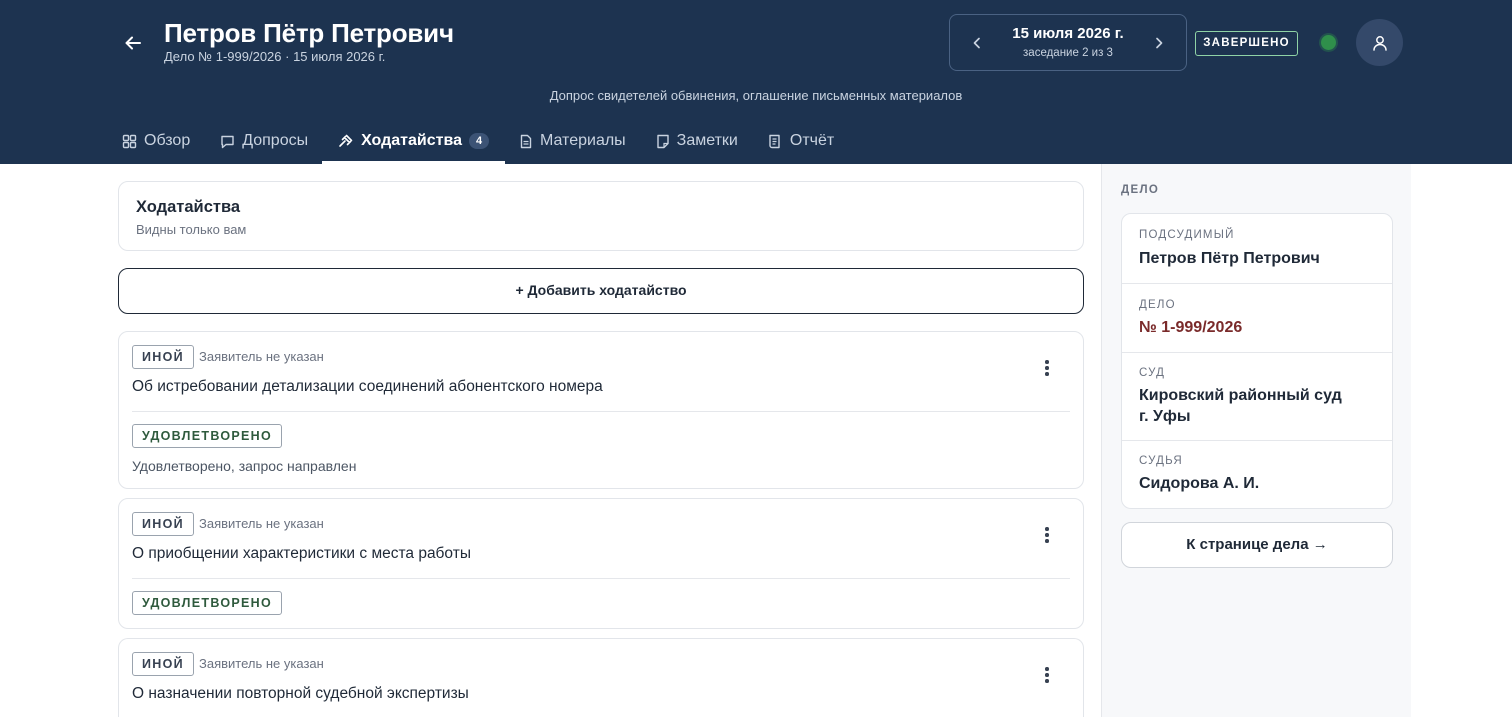 Image resolution: width=1512 pixels, height=717 pixels. I want to click on case-number: № 1-999/2026, so click(1191, 327).